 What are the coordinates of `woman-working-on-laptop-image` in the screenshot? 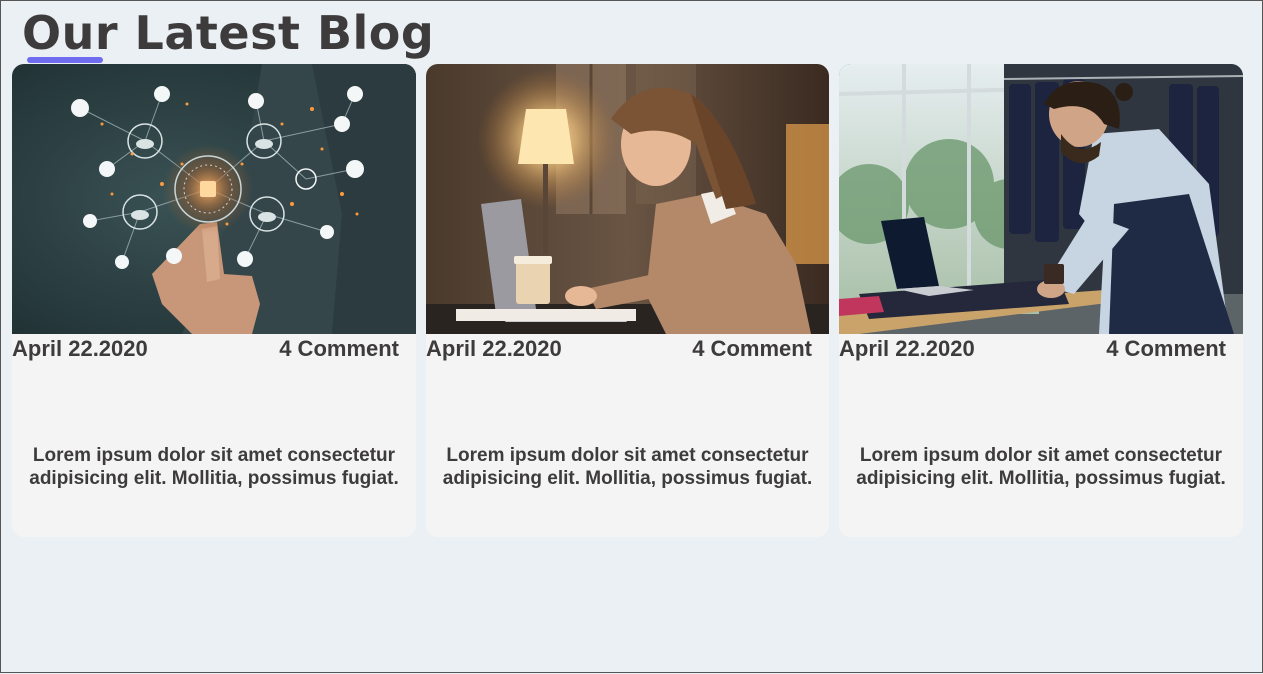 It's located at (627, 199).